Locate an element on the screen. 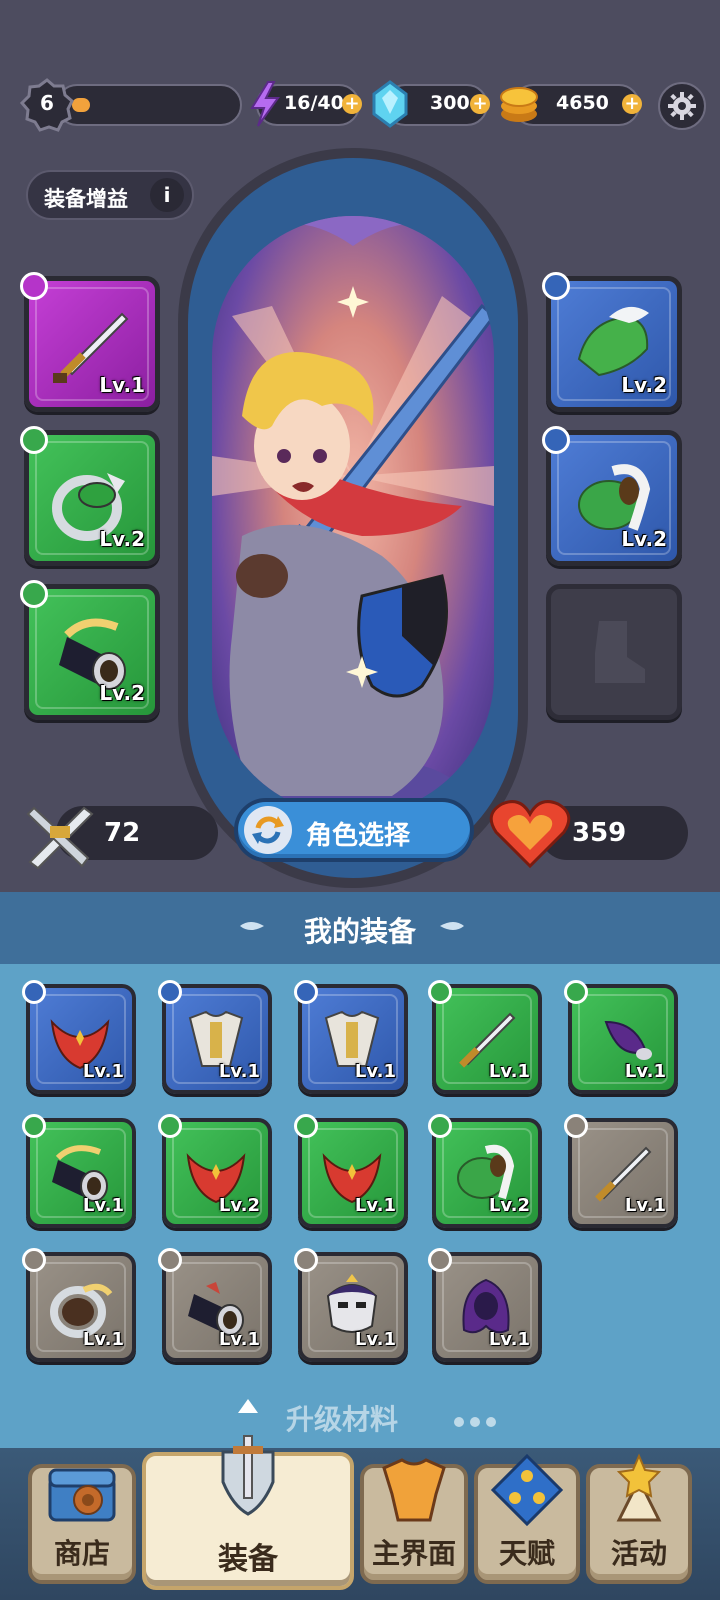  character-select-button: 角色选择 is located at coordinates (354, 830).